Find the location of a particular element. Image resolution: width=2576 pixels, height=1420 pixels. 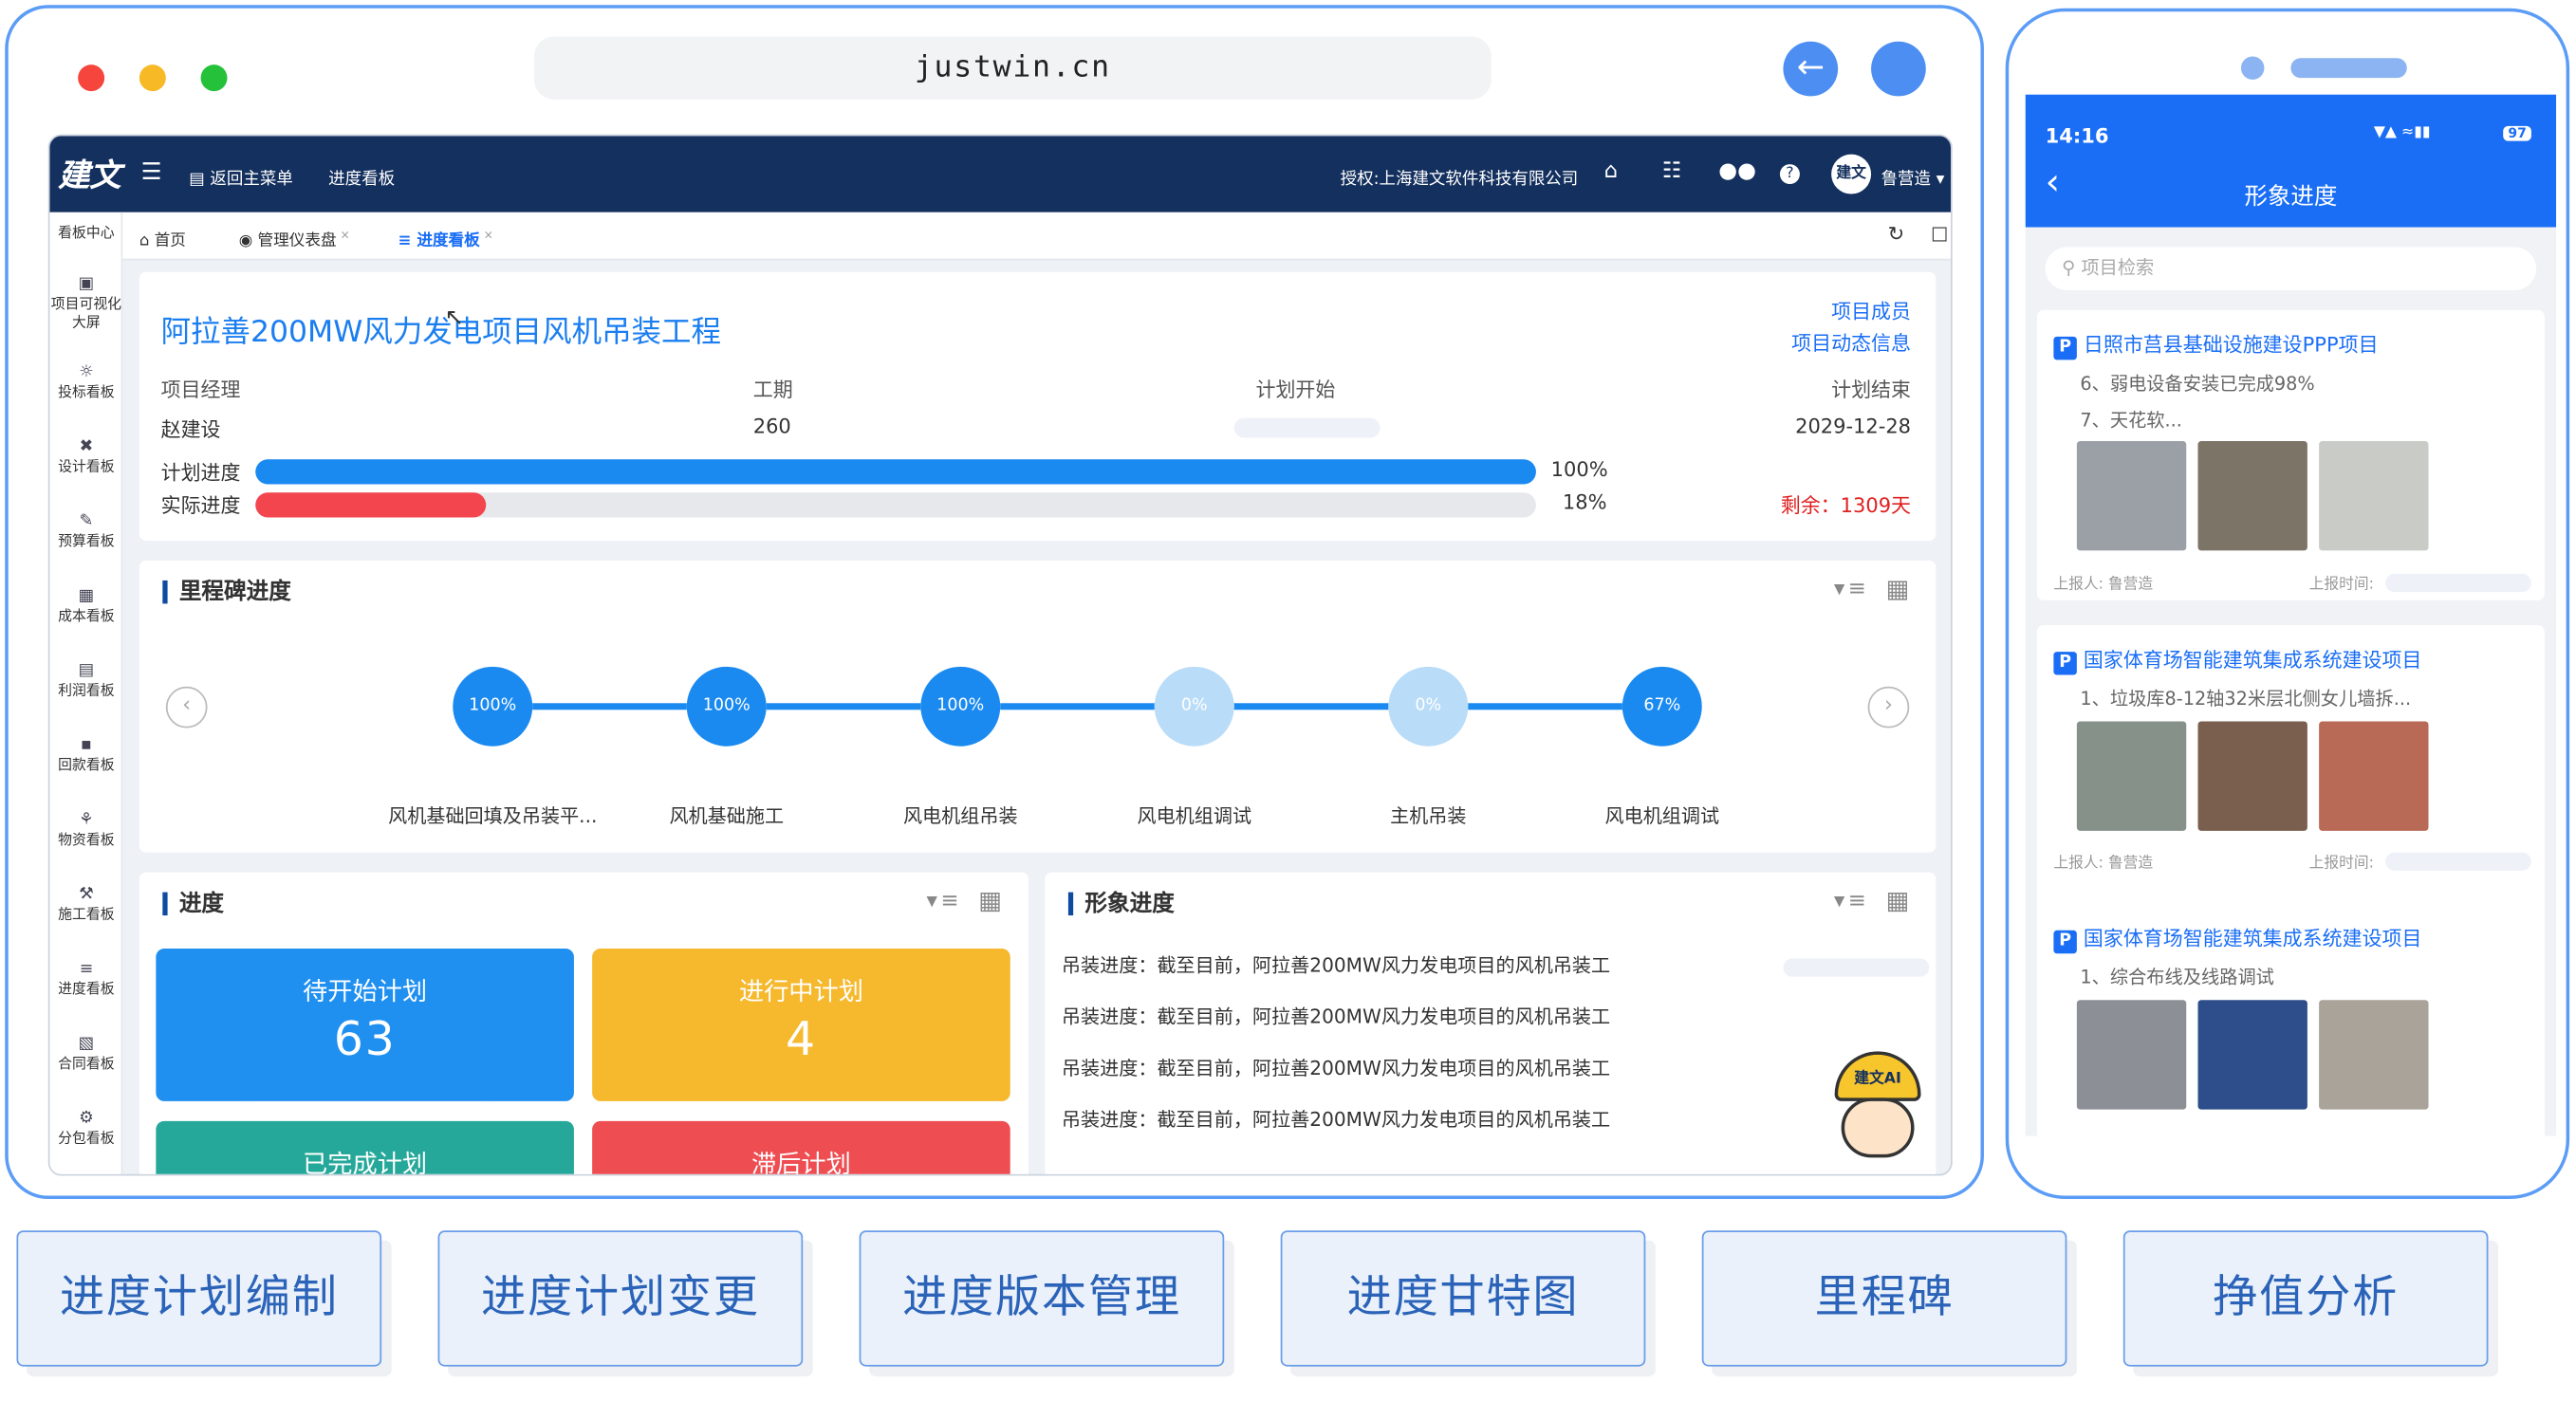

sidebar-item: 看板中心 is located at coordinates (85, 235).